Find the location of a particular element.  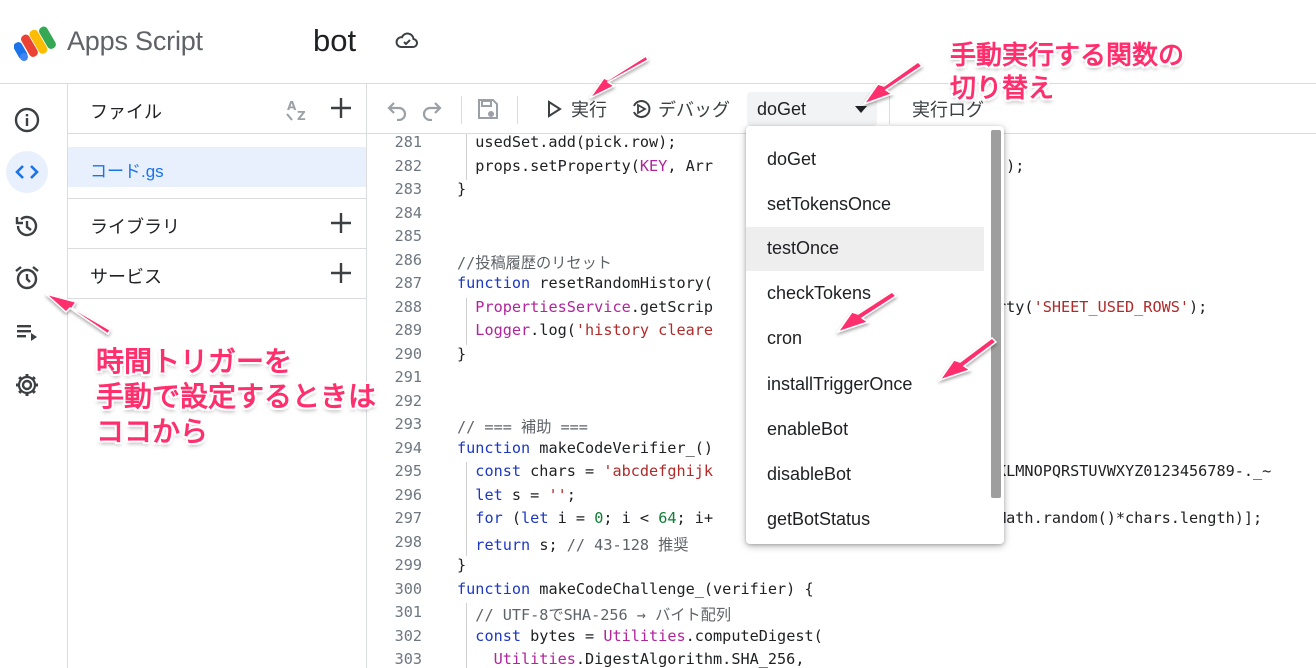

dropdown-item-disableBot: disableBot is located at coordinates (865, 475).